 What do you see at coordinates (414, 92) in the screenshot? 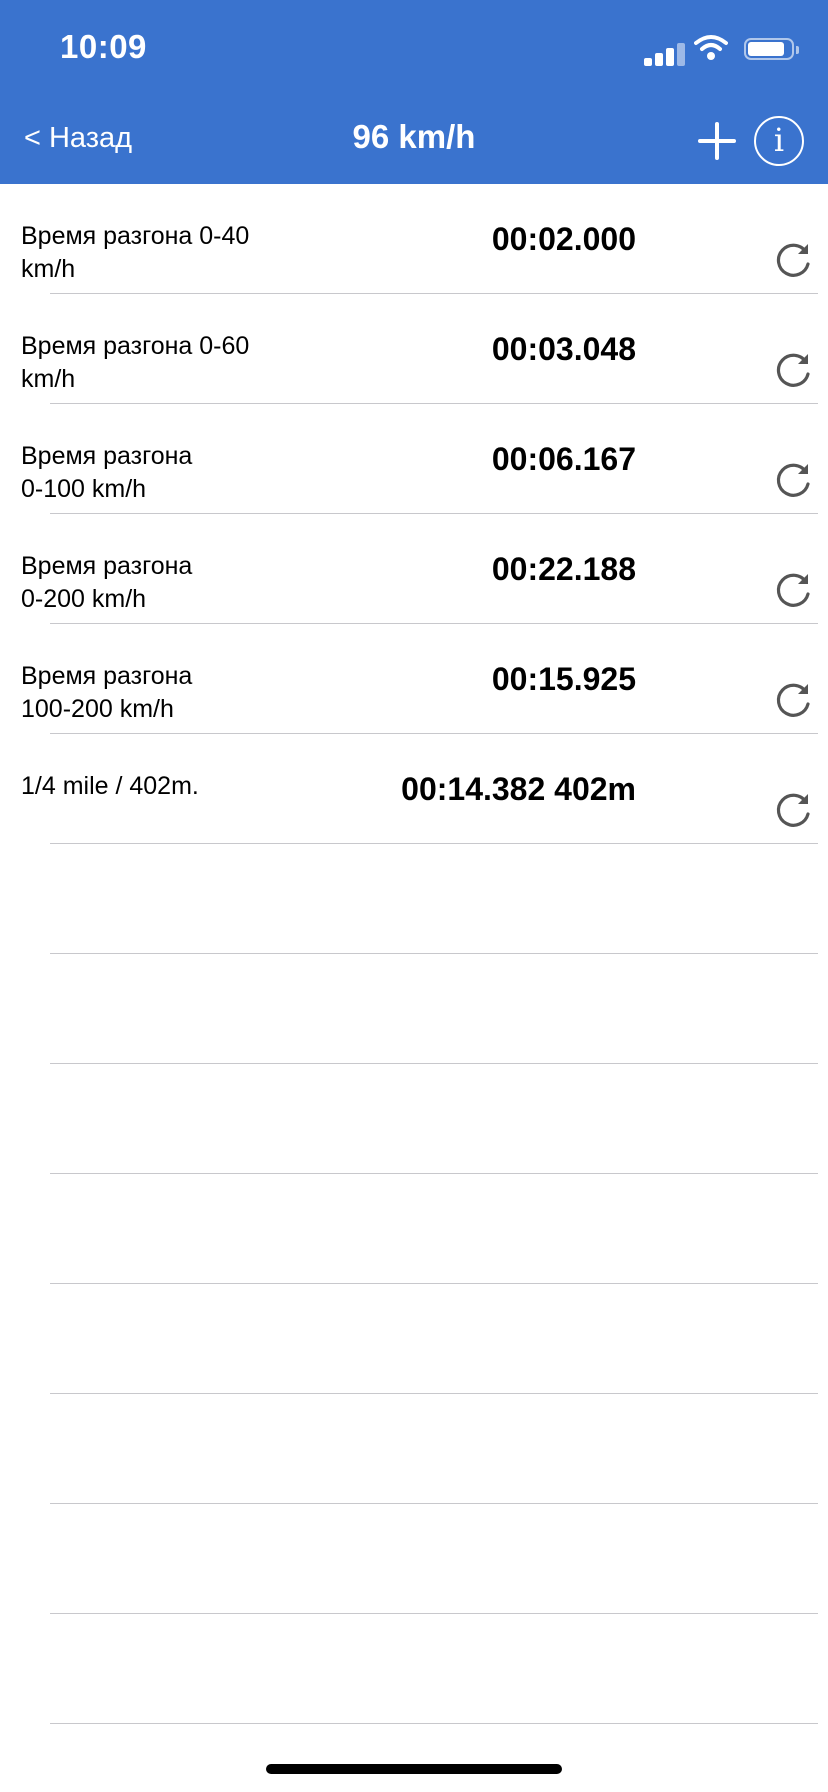
I see `navigation-header: 10:09 < Назад 96 km/h i` at bounding box center [414, 92].